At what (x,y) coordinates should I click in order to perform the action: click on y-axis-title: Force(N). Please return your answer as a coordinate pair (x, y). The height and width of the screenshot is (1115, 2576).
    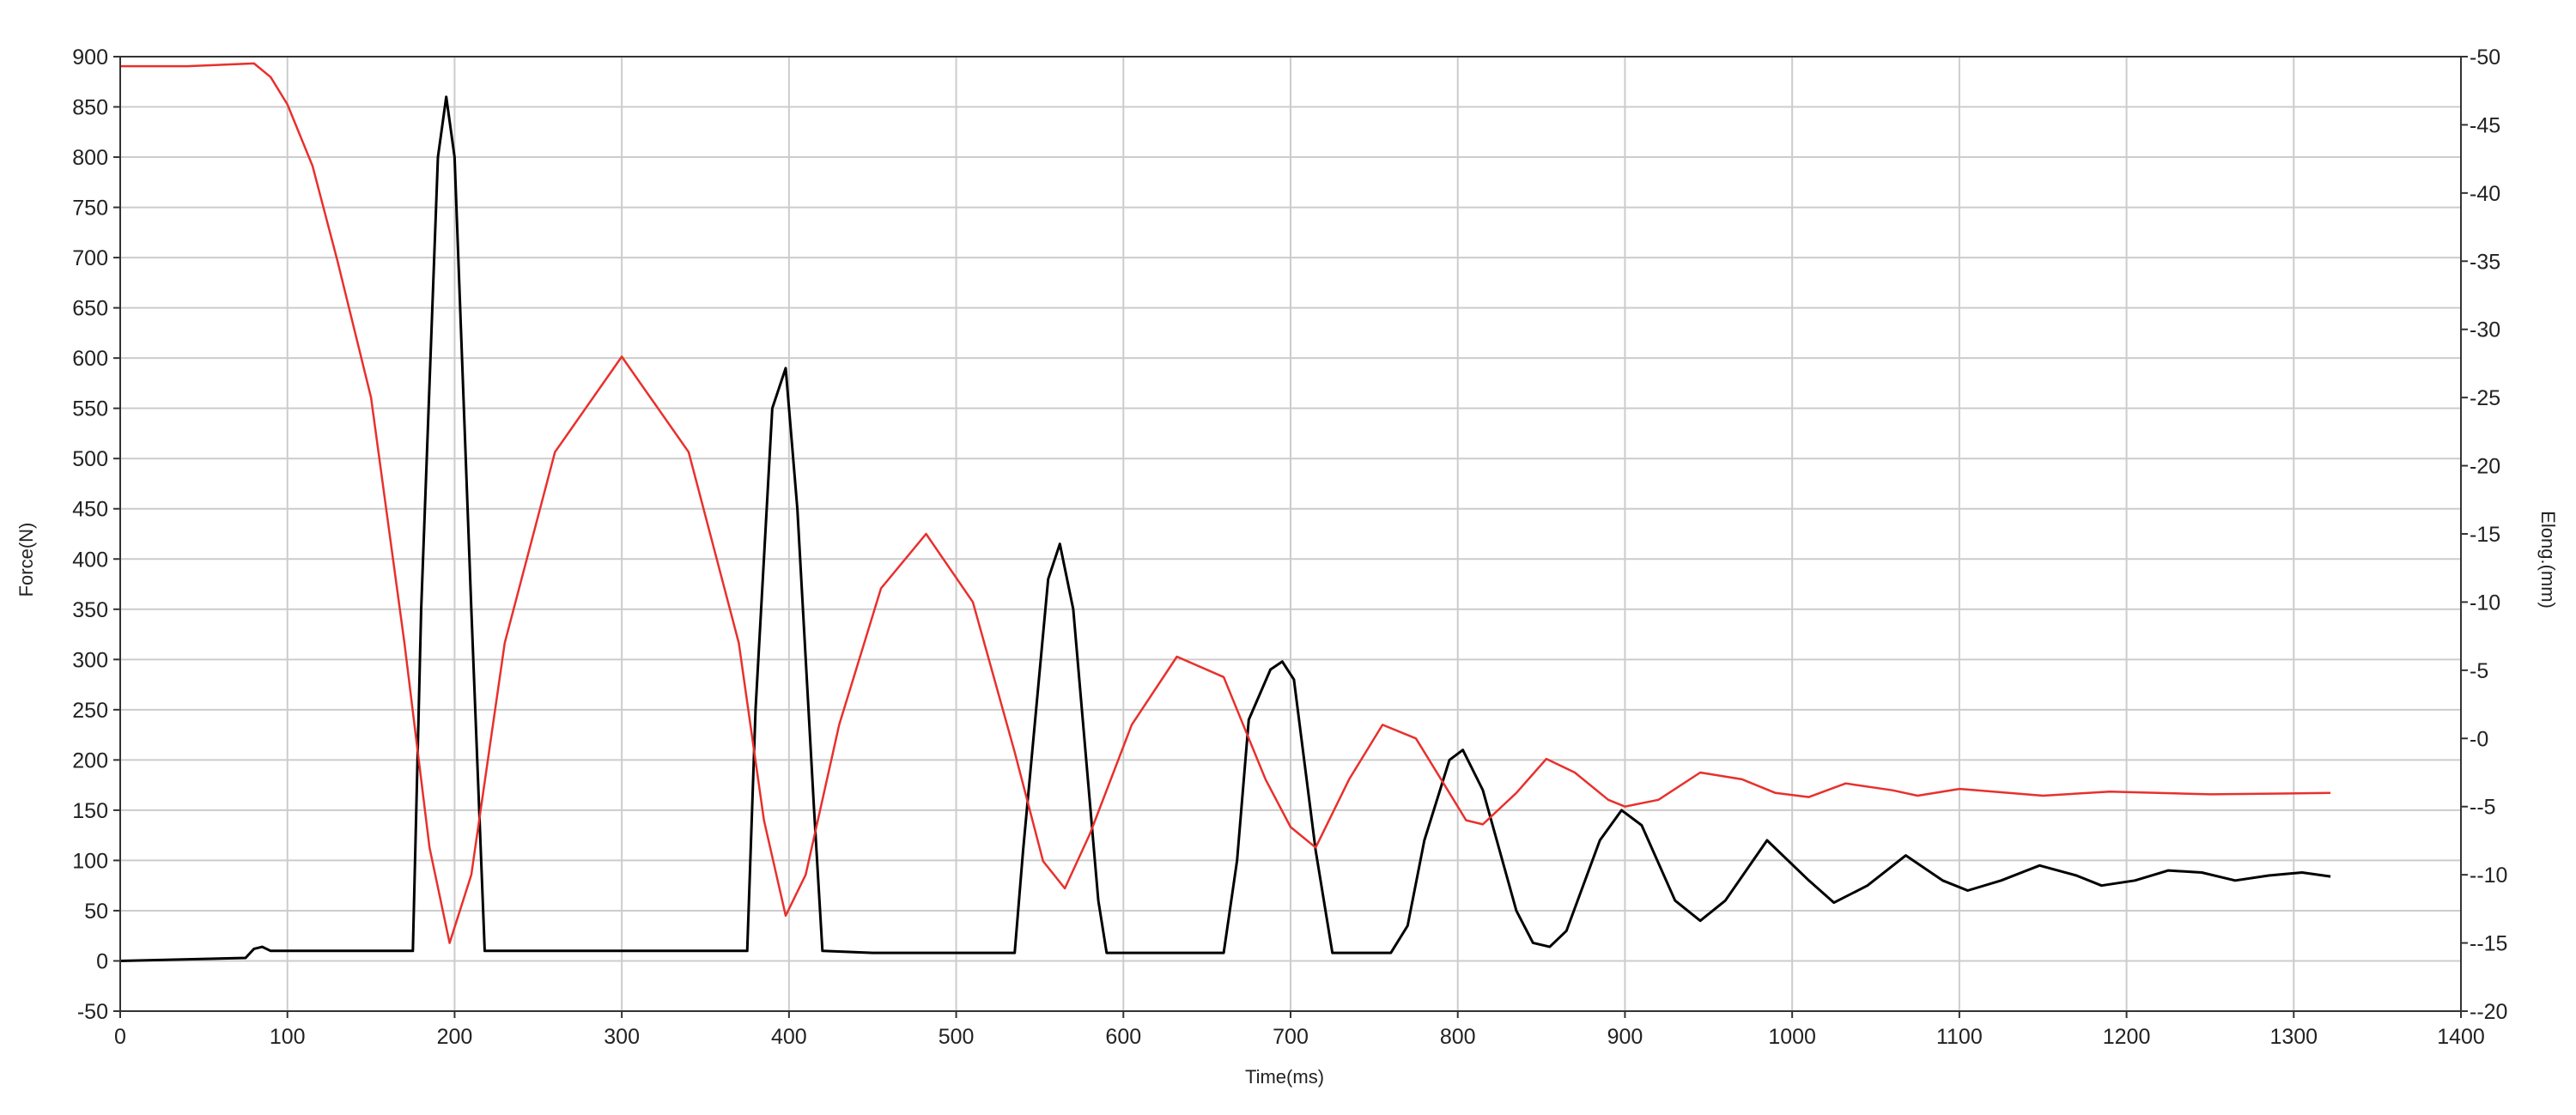
    Looking at the image, I should click on (26, 560).